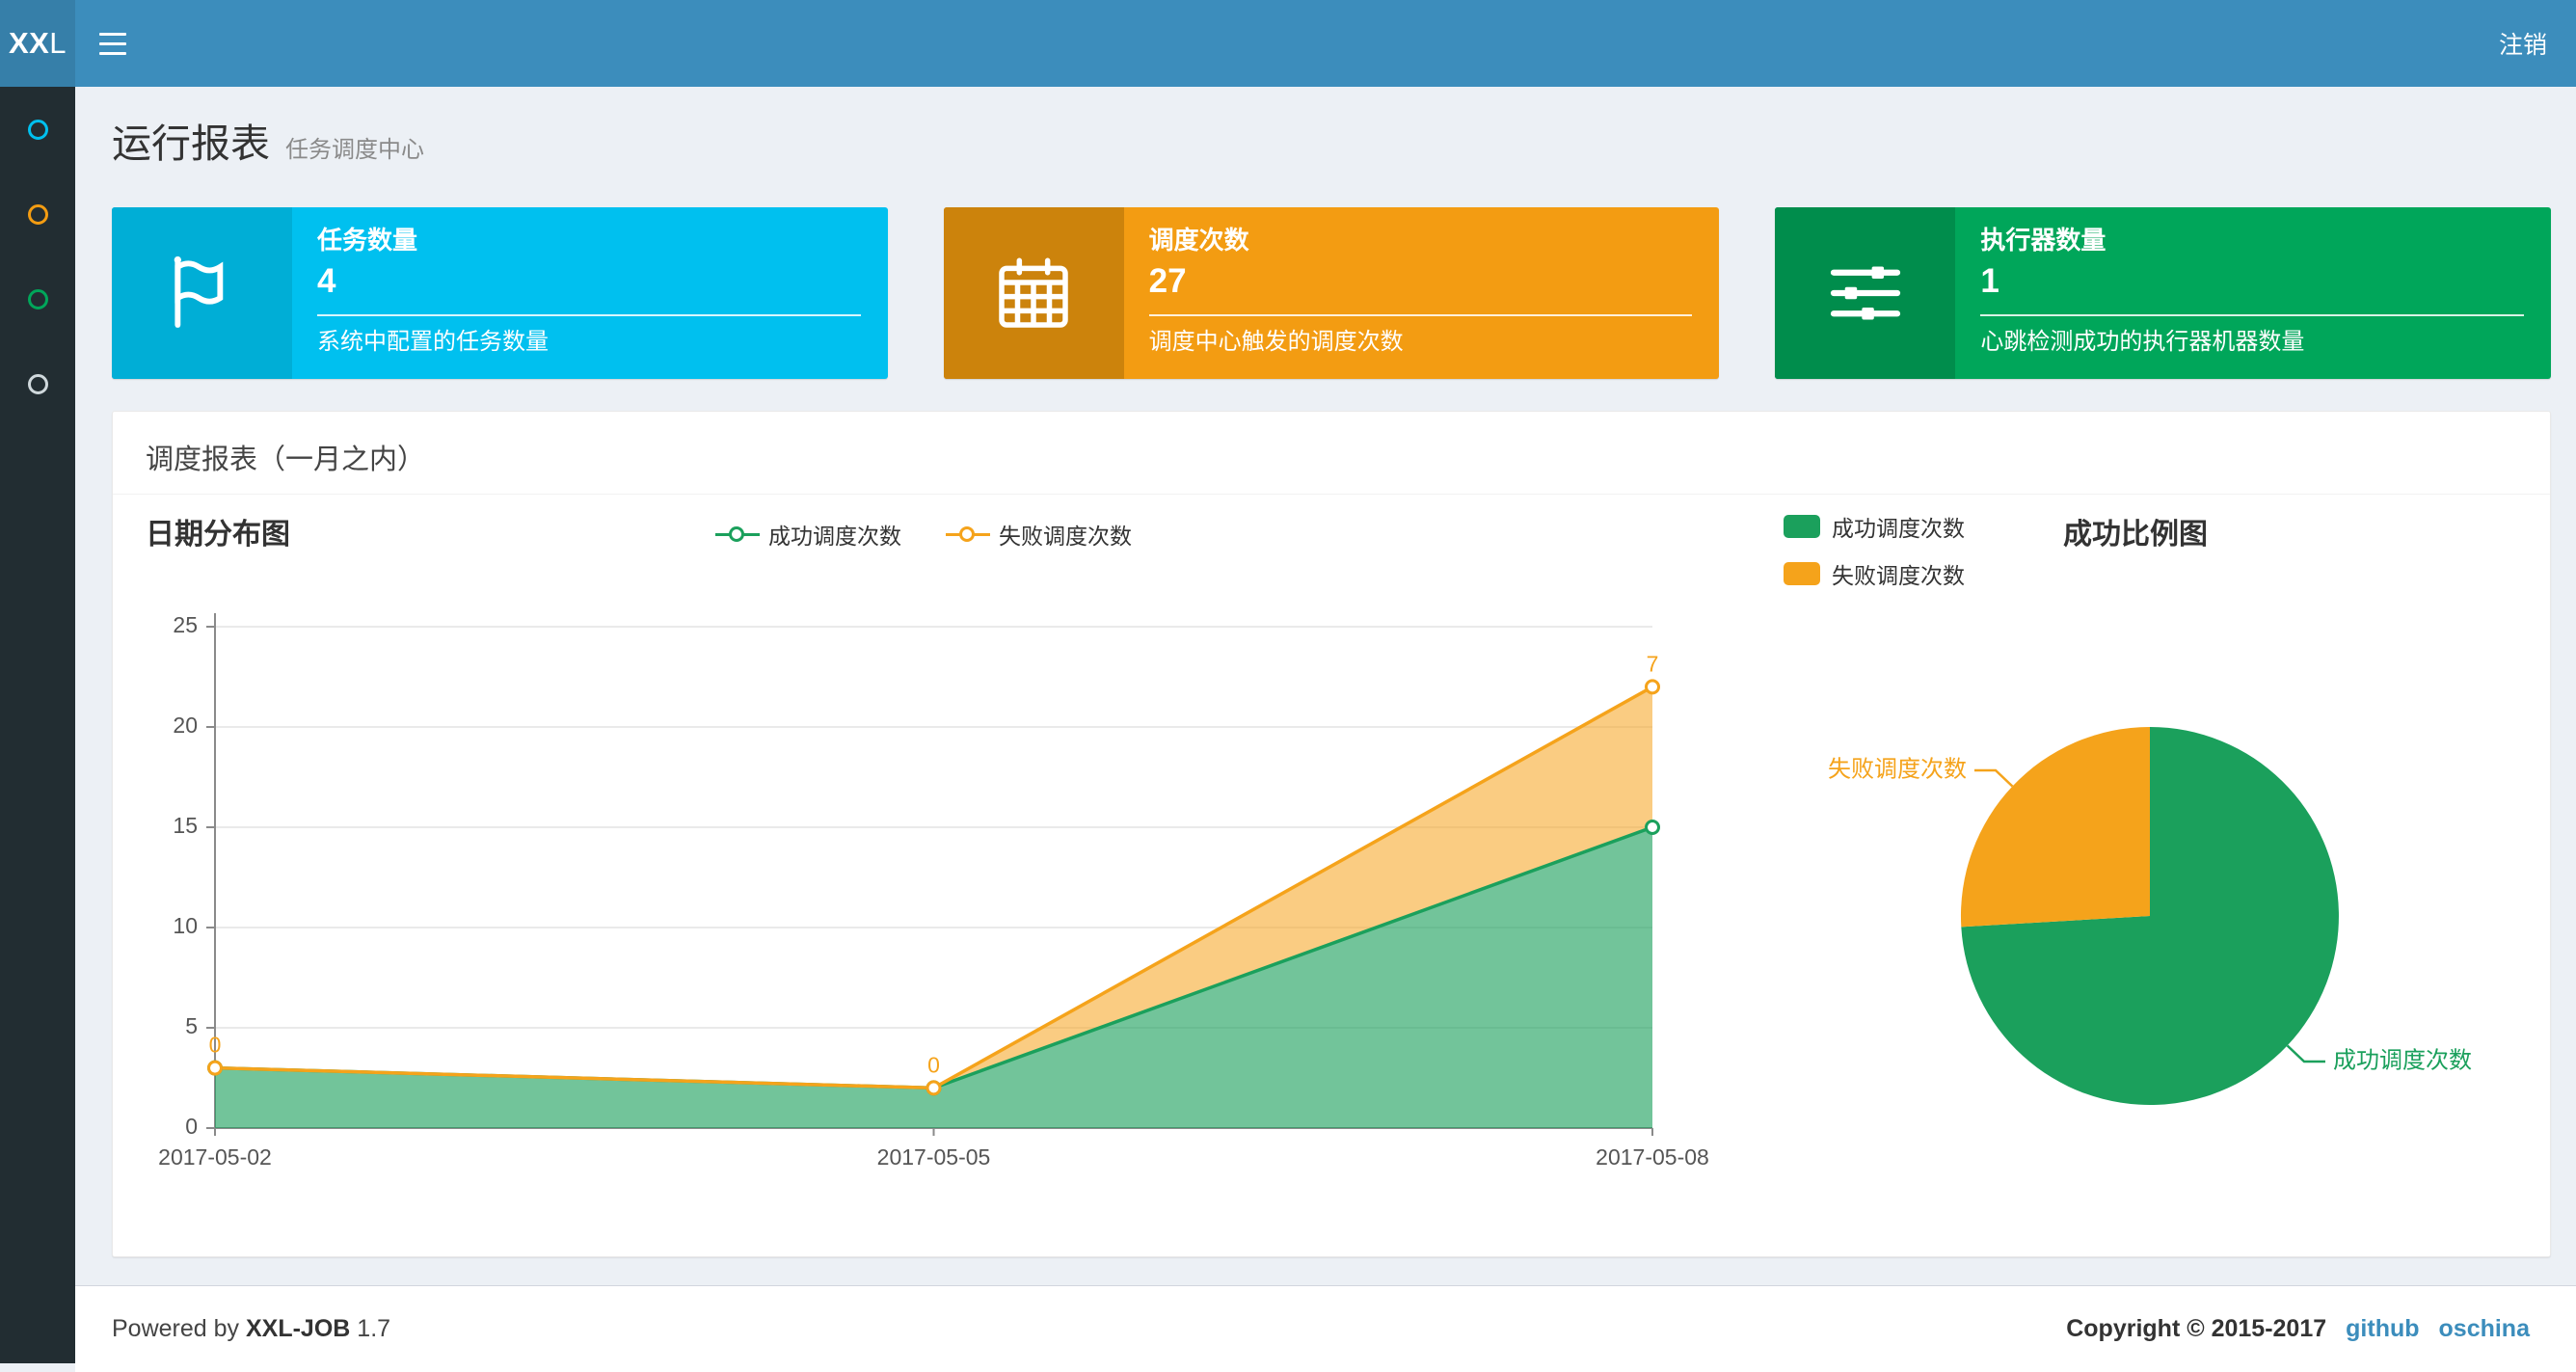 The image size is (2576, 1372). I want to click on svg-text: 5, so click(192, 1025).